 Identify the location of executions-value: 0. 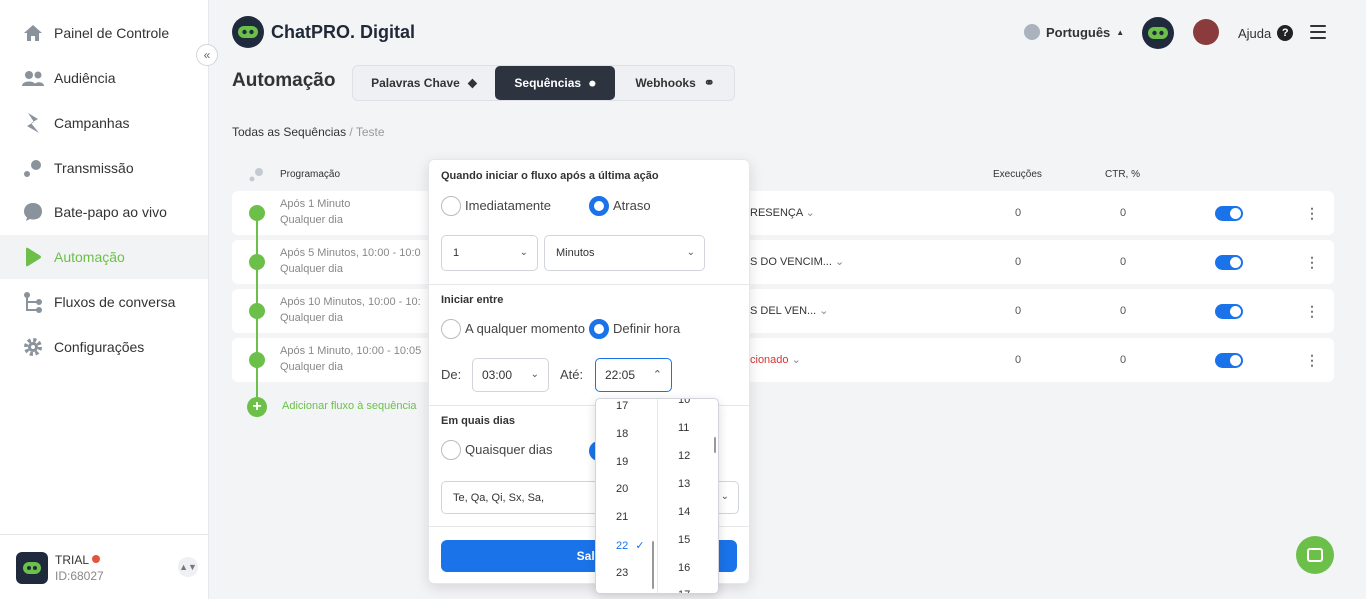
(1018, 262).